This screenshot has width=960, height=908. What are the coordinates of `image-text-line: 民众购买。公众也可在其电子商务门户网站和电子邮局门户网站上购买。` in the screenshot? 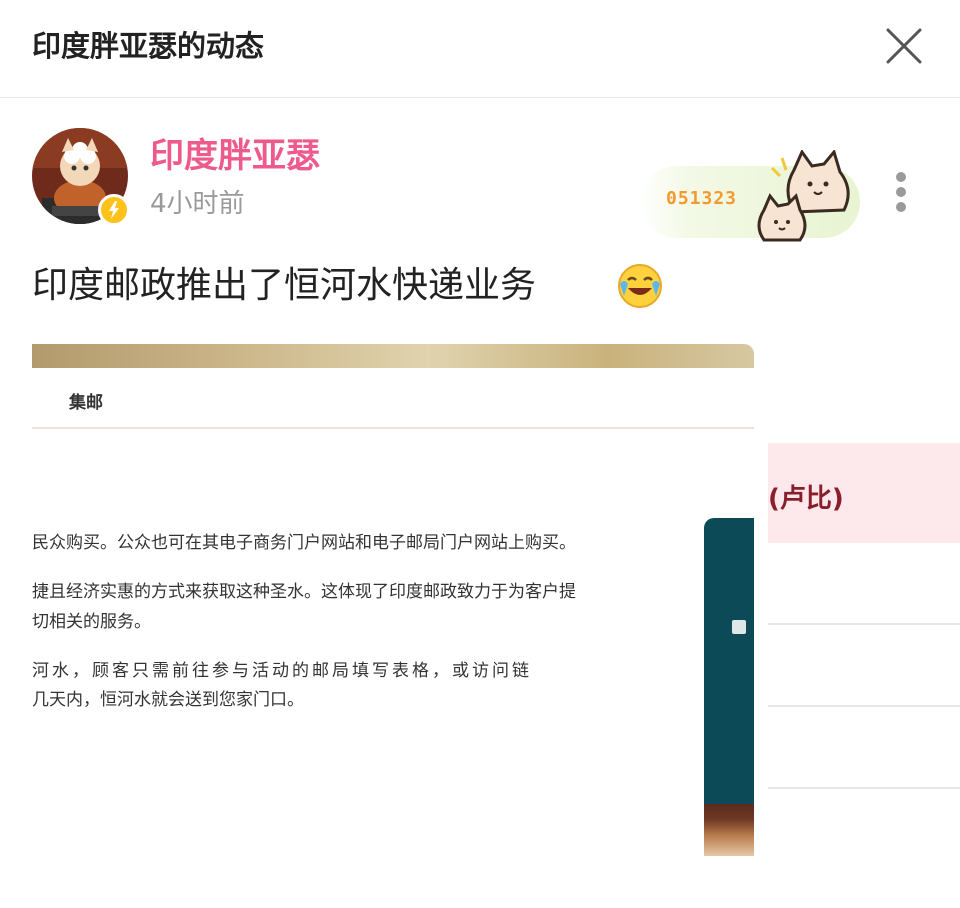 It's located at (304, 543).